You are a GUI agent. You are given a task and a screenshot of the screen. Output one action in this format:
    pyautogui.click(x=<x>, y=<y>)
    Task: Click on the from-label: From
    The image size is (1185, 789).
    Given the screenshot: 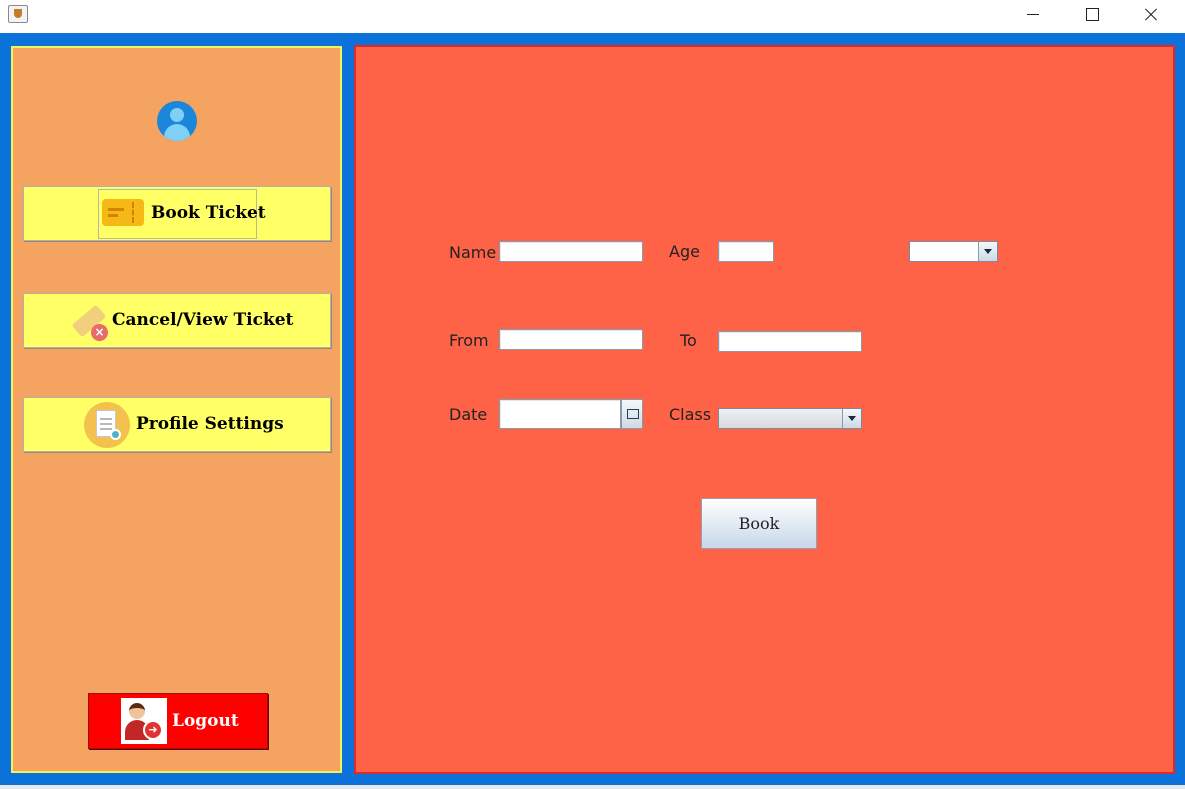 What is the action you would take?
    pyautogui.click(x=469, y=340)
    